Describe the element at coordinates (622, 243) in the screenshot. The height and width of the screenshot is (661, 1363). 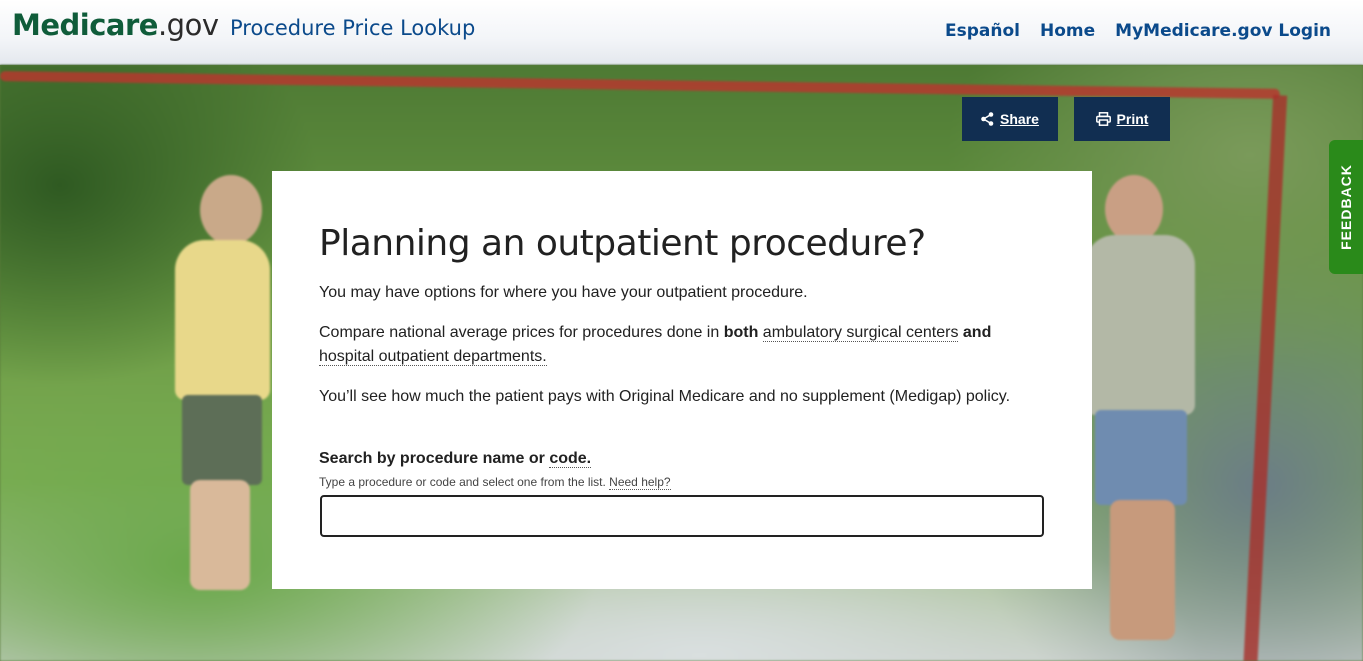
I see `page-title: Planning an outpatient procedure?` at that location.